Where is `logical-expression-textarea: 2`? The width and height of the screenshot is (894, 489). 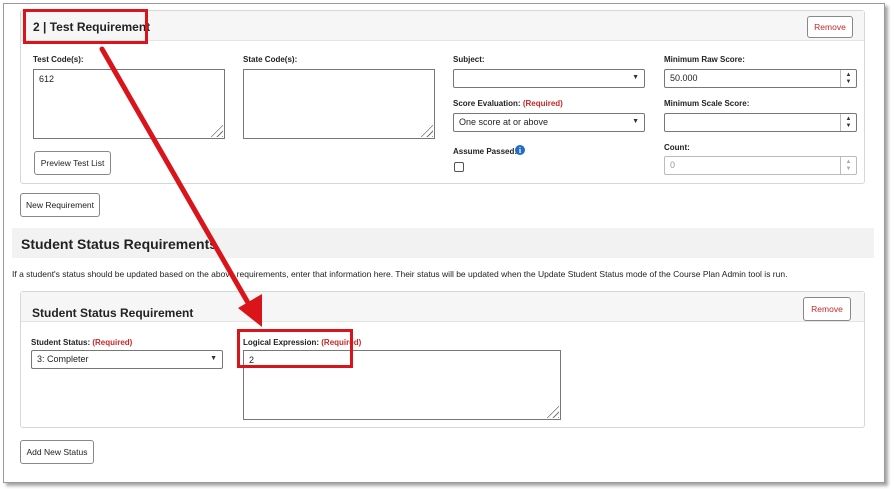 logical-expression-textarea: 2 is located at coordinates (402, 385).